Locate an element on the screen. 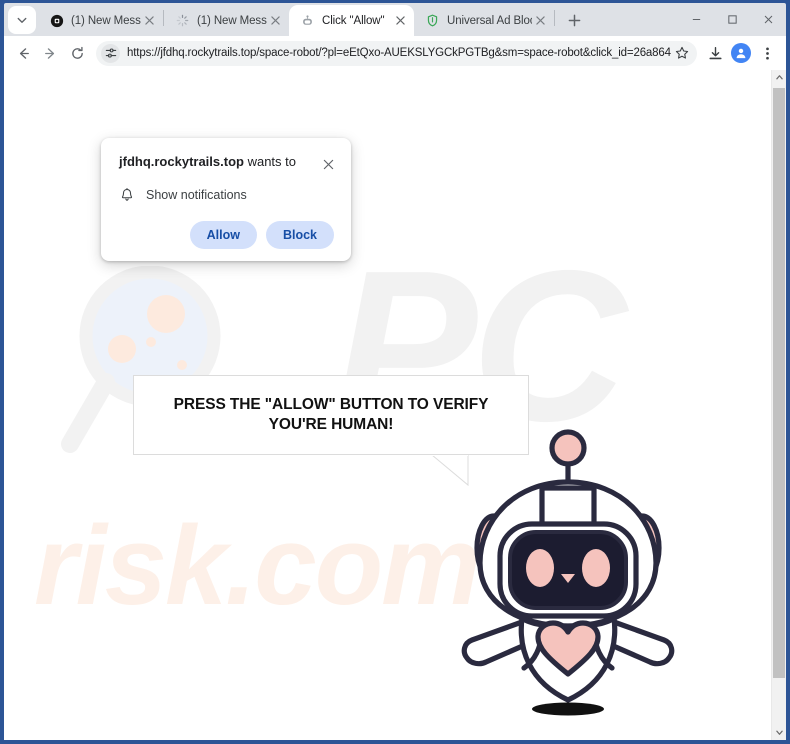  close-button is located at coordinates (768, 20).